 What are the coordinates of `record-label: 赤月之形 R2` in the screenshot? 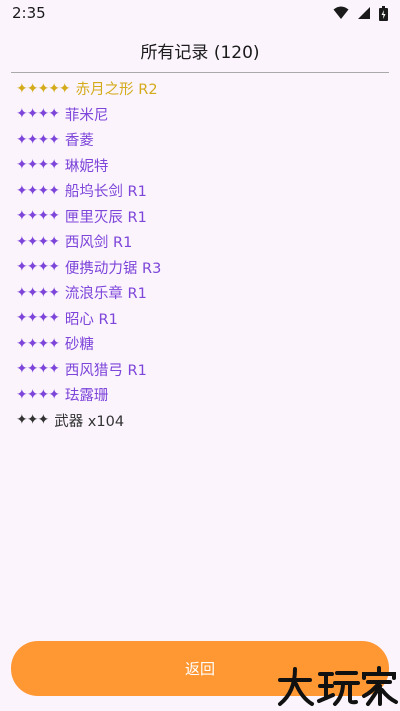 It's located at (116, 90).